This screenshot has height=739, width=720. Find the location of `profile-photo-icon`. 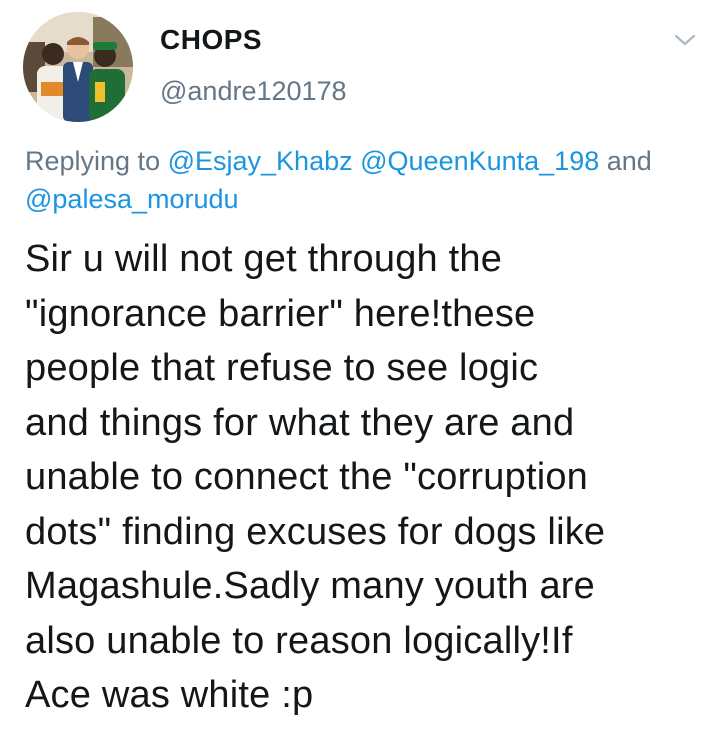

profile-photo-icon is located at coordinates (78, 67).